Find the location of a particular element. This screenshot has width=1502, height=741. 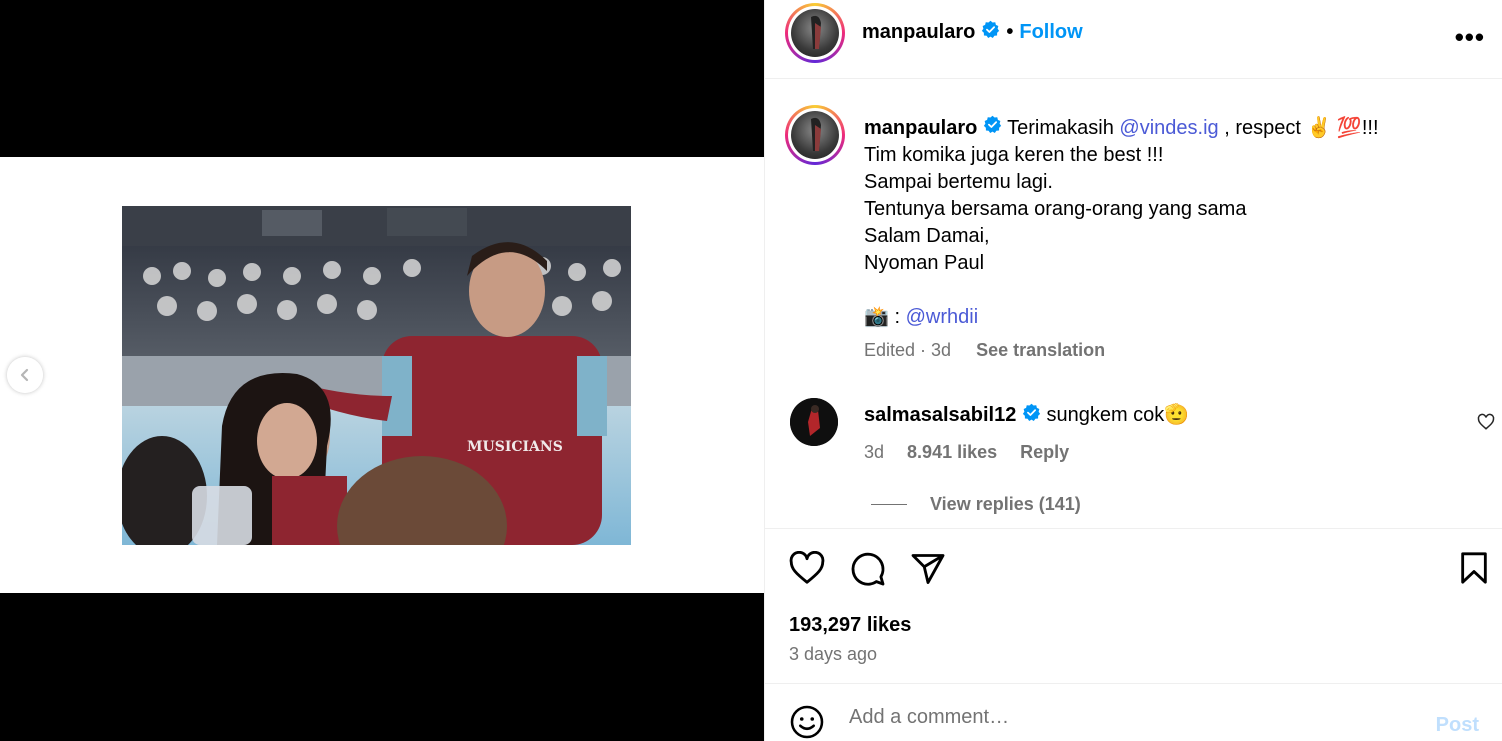

caption-line-2: Tim komika juga keren the best !!! is located at coordinates (1014, 155).